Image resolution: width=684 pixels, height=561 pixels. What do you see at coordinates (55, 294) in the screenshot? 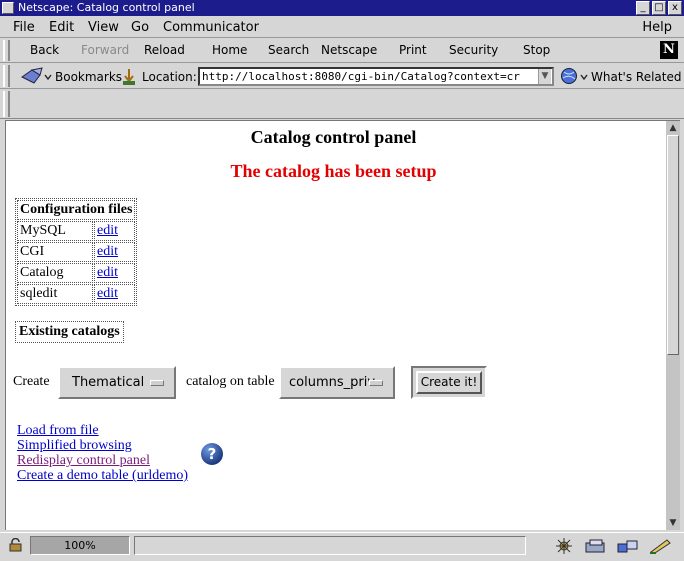
I see `config-name: sqledit` at bounding box center [55, 294].